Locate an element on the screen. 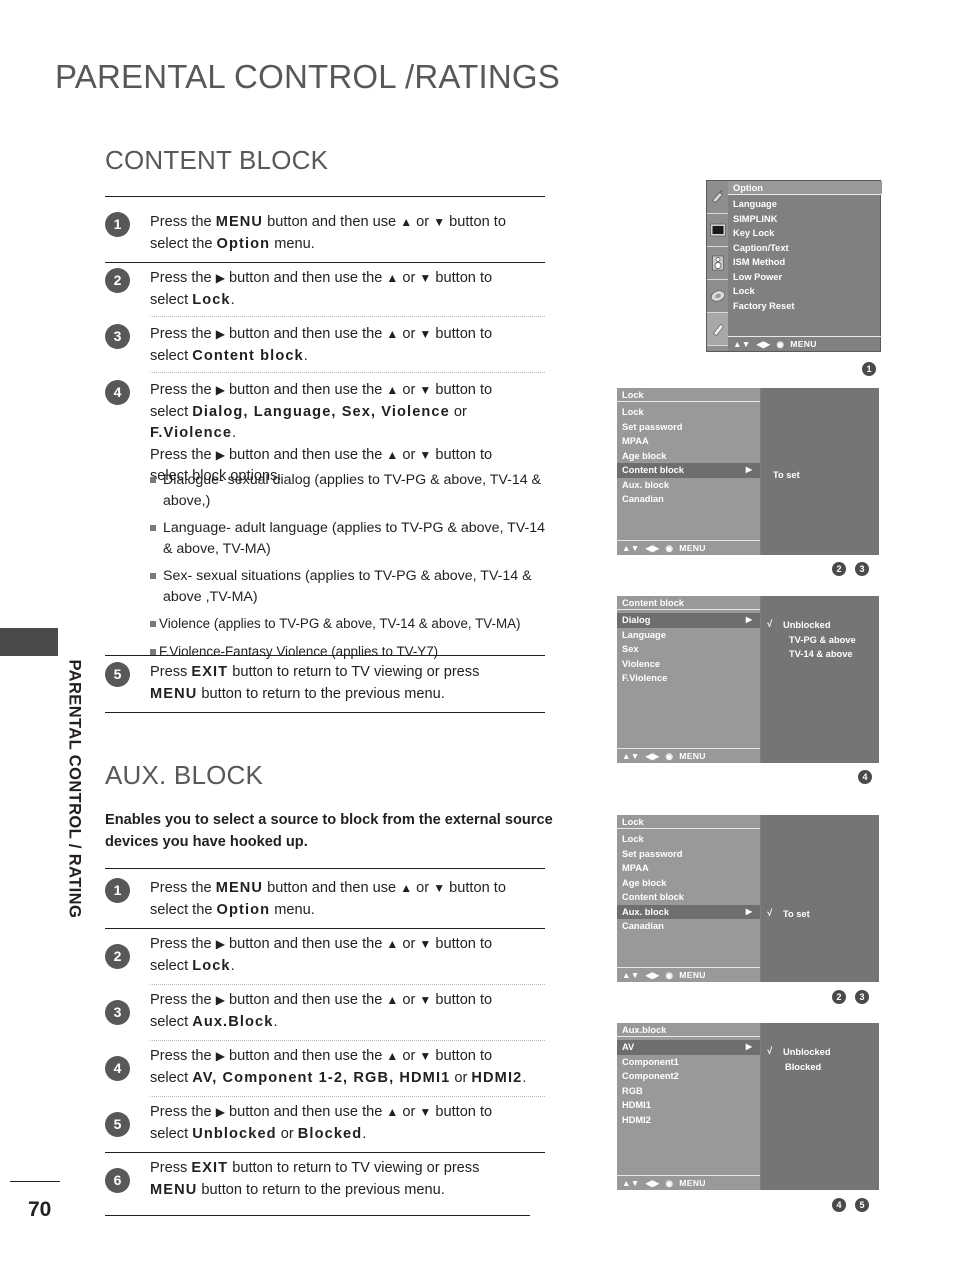  side-tab-block is located at coordinates (29, 642).